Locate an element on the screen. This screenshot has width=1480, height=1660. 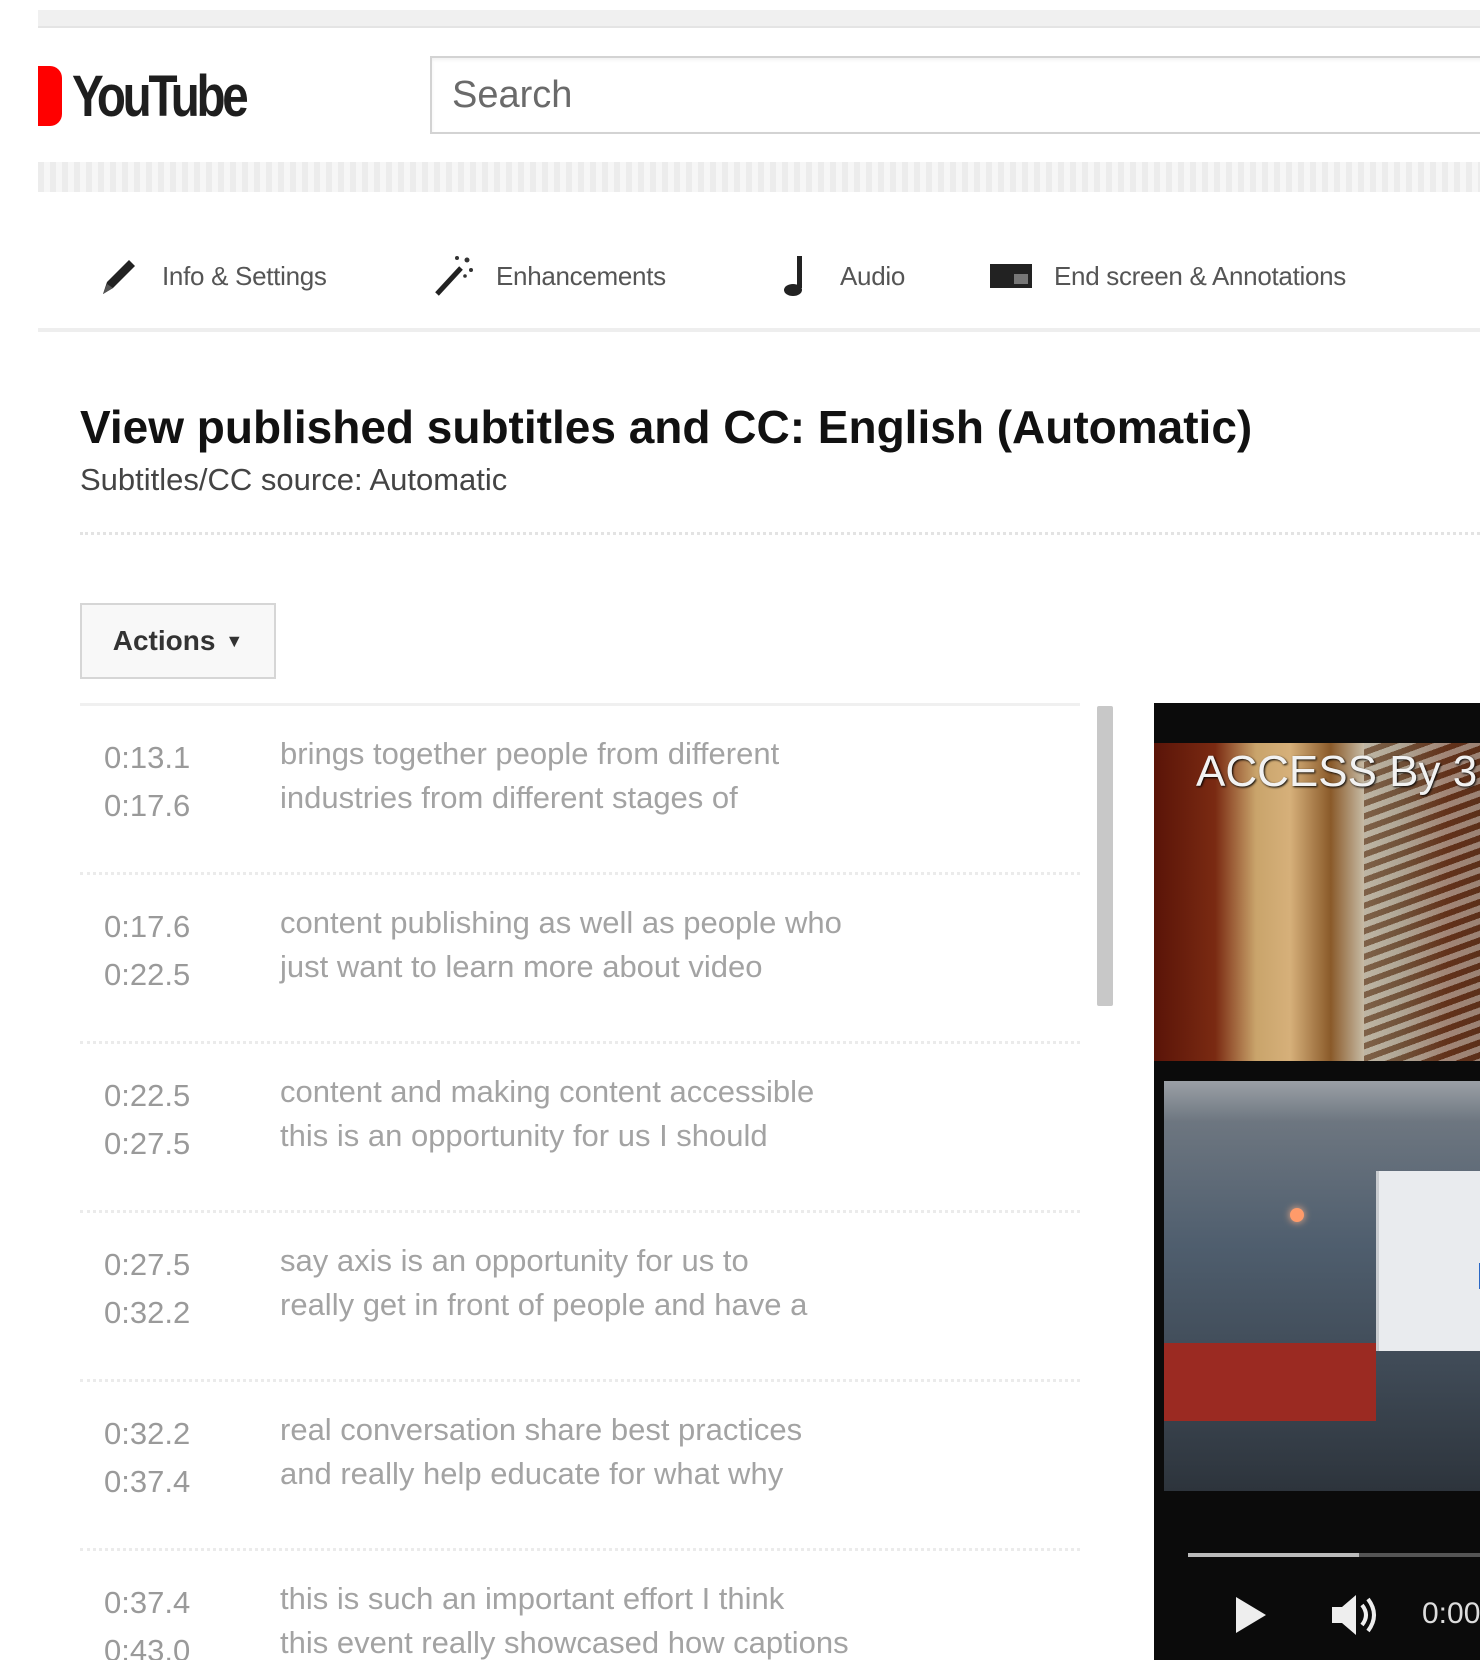
search-box is located at coordinates (955, 95).